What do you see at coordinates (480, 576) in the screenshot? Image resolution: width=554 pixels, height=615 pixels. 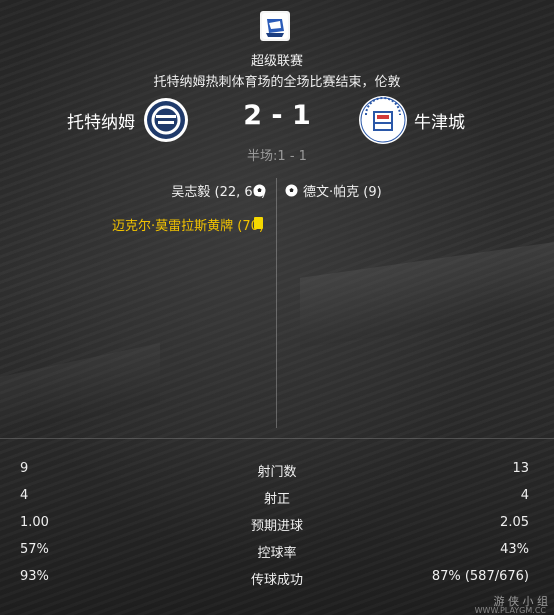 I see `stat-away-value: 87% (587/676)` at bounding box center [480, 576].